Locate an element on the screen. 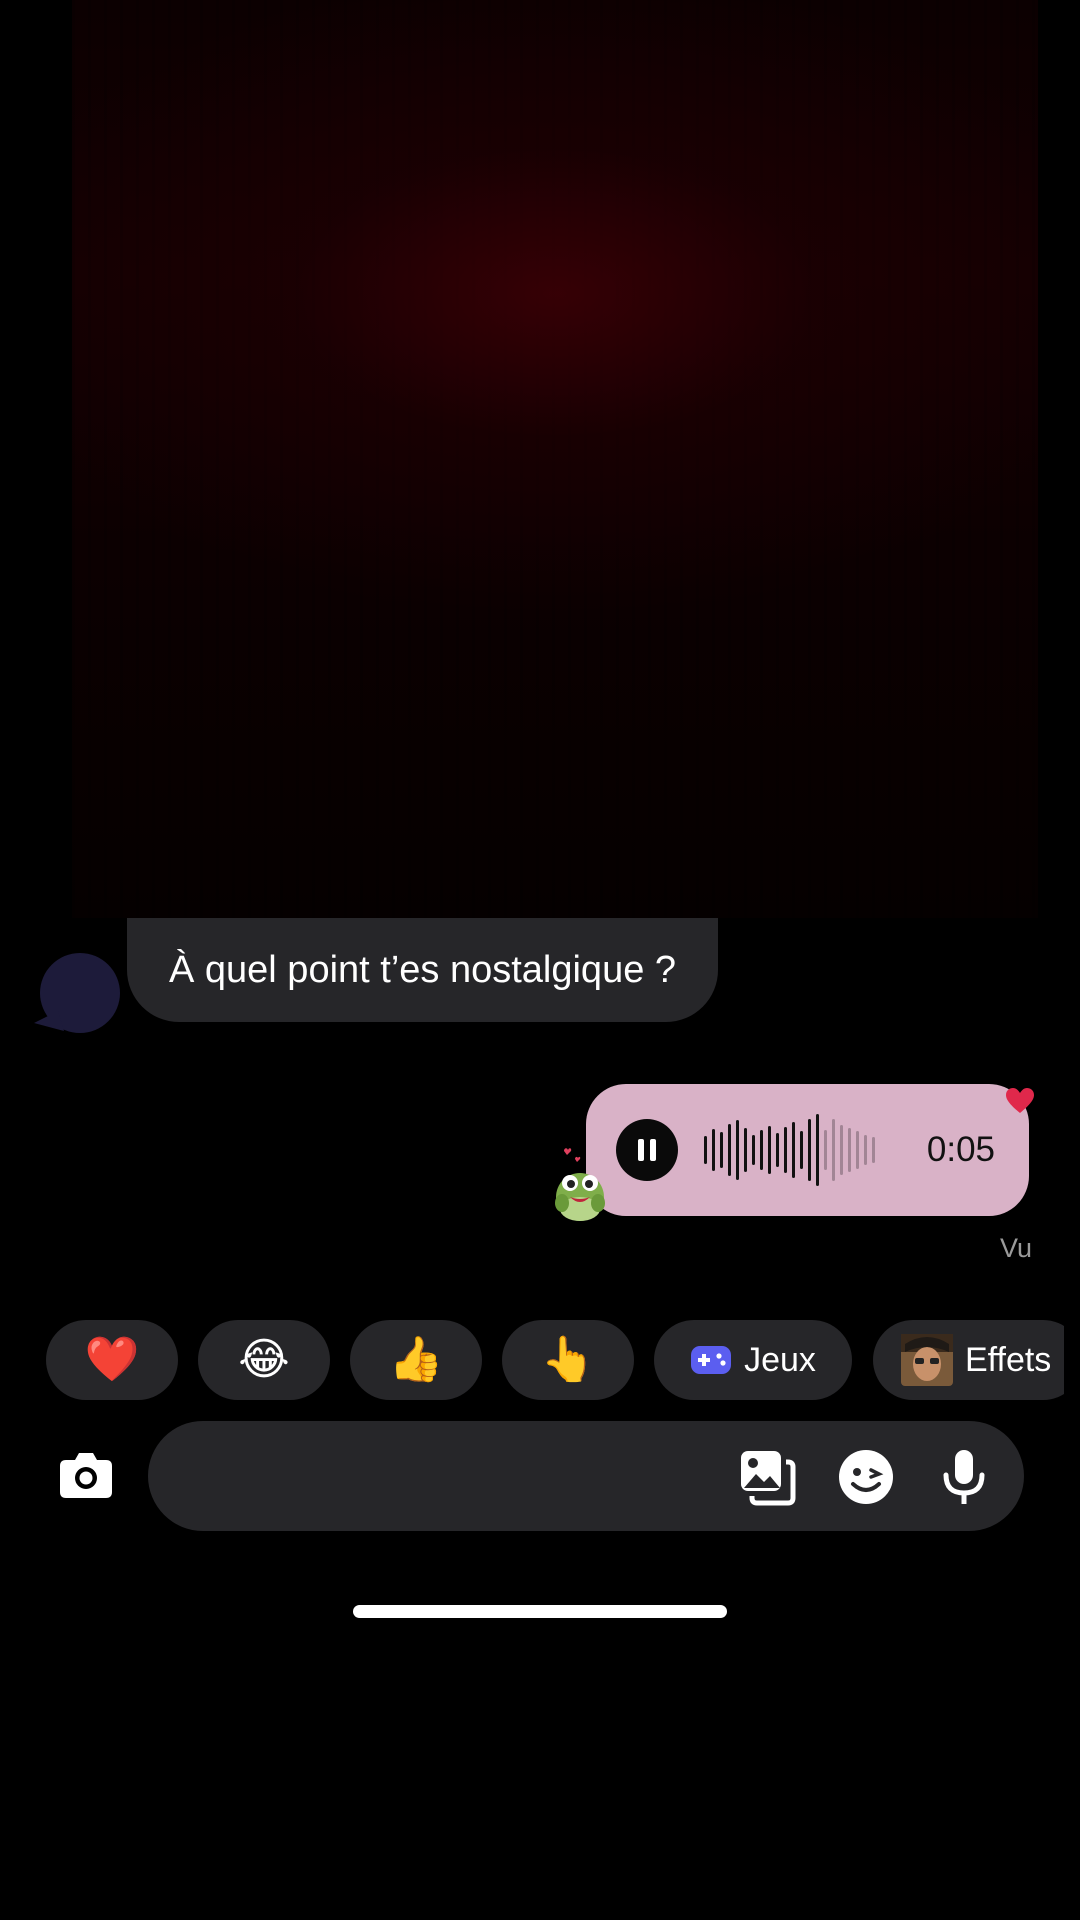 Image resolution: width=1080 pixels, height=1920 pixels. received-message-text: À quel point t’es nostalgique ? is located at coordinates (423, 969).